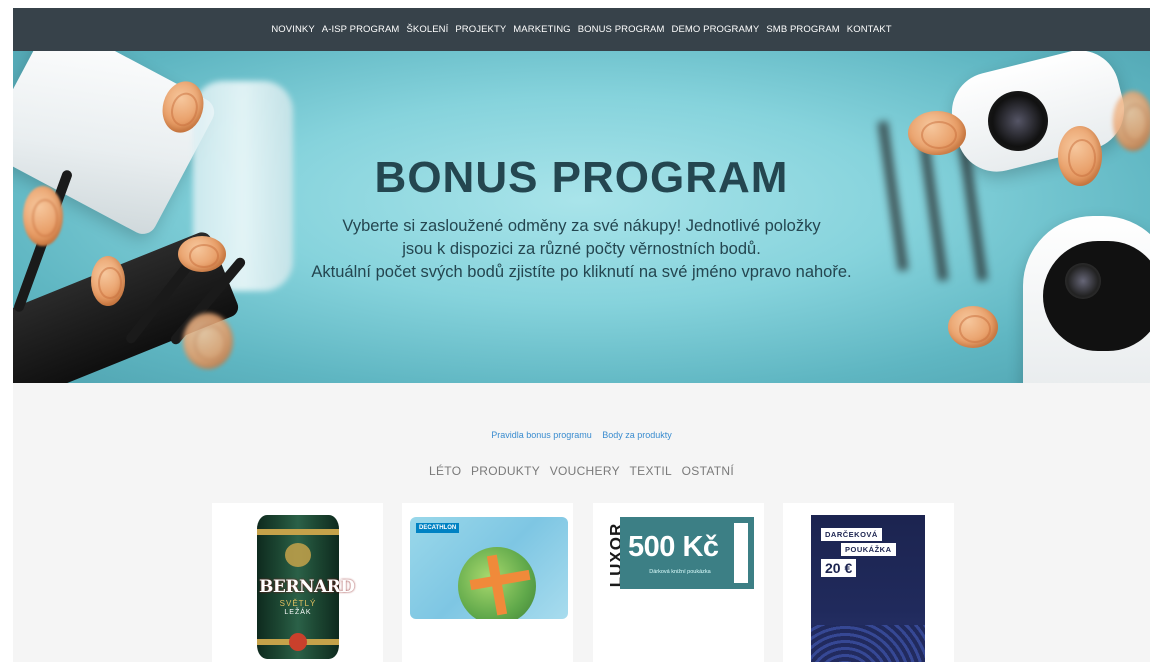 Image resolution: width=1150 pixels, height=662 pixels. Describe the element at coordinates (680, 572) in the screenshot. I see `luxor-subtitle: Dárková knižní poukázka` at that location.